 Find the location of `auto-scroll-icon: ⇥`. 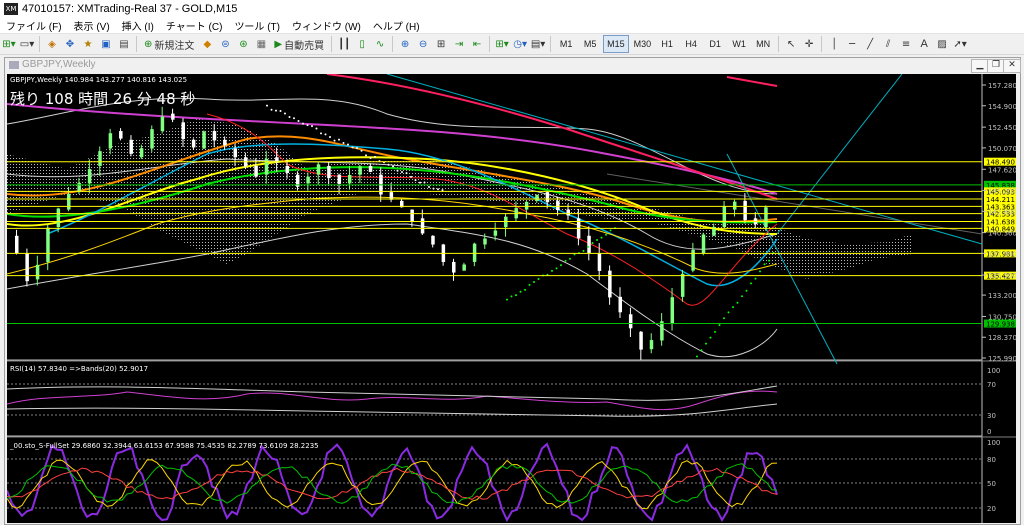

auto-scroll-icon: ⇥ is located at coordinates (459, 44).